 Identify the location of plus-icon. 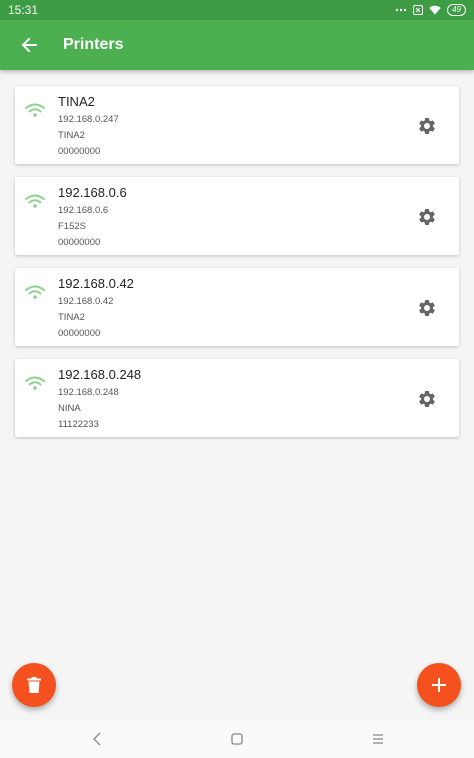
(439, 685).